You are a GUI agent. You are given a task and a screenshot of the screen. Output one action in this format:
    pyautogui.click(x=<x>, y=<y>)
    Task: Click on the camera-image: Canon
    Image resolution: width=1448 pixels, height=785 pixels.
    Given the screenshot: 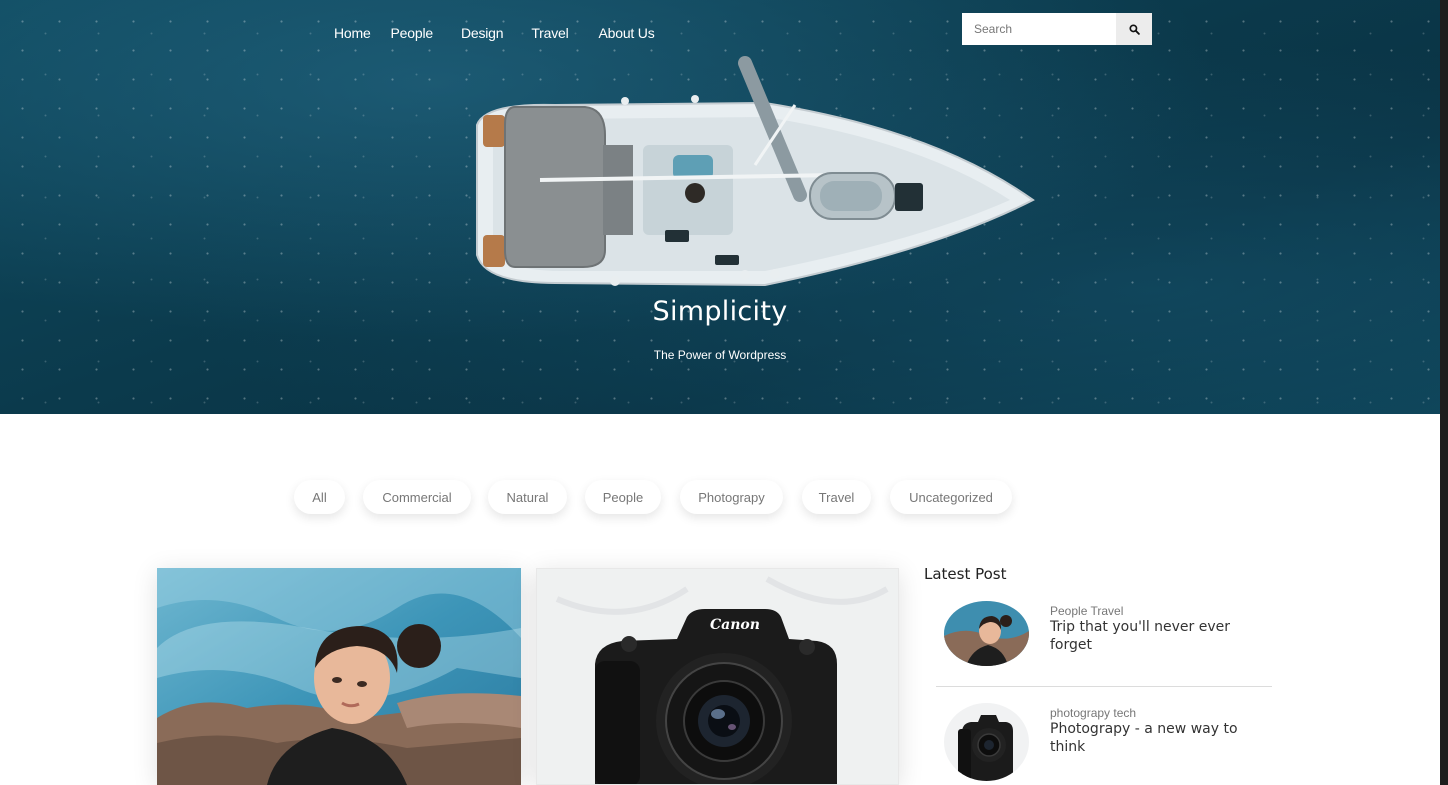 What is the action you would take?
    pyautogui.click(x=717, y=676)
    